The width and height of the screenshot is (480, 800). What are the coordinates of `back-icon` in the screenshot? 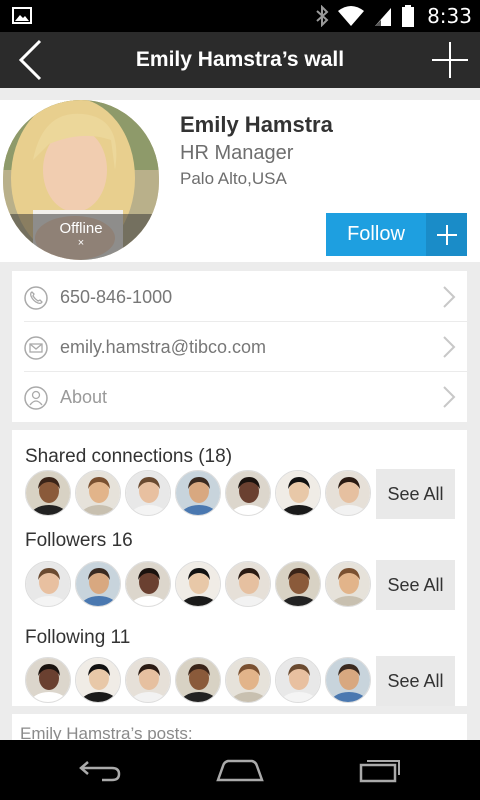 It's located at (30, 60).